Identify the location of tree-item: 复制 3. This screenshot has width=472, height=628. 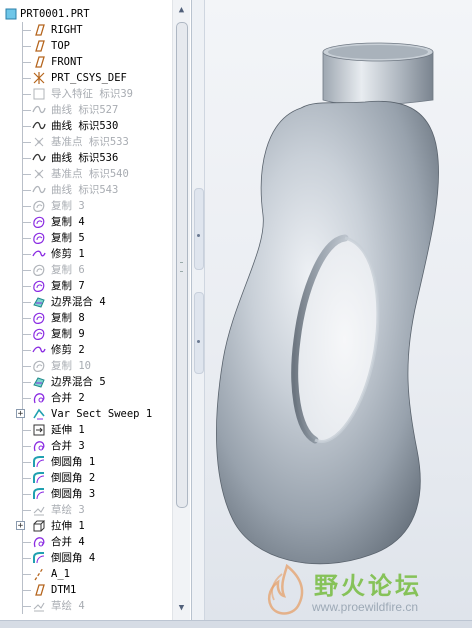
(86, 206).